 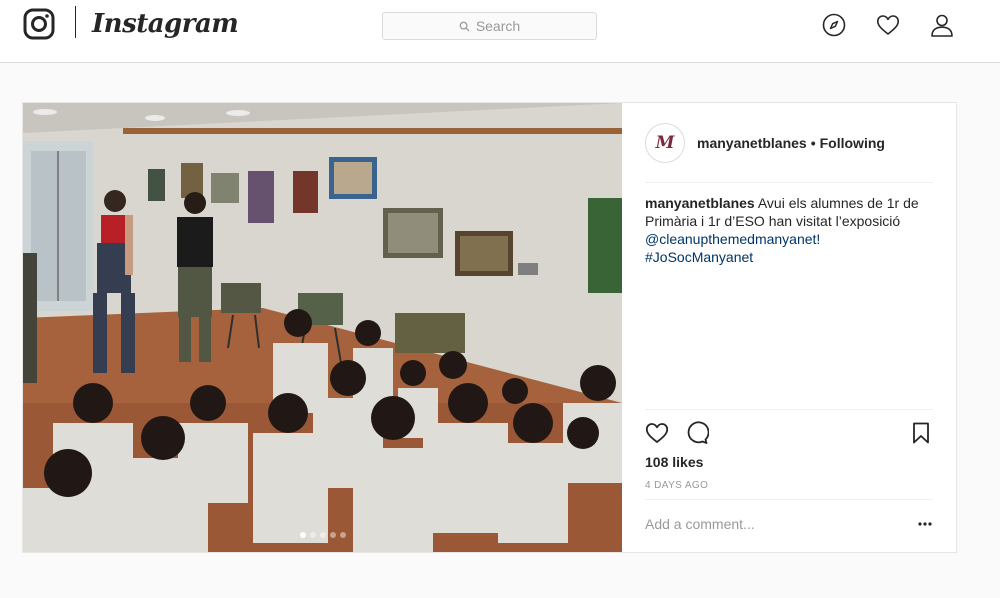 I want to click on likes-count: 108 likes, so click(x=674, y=462).